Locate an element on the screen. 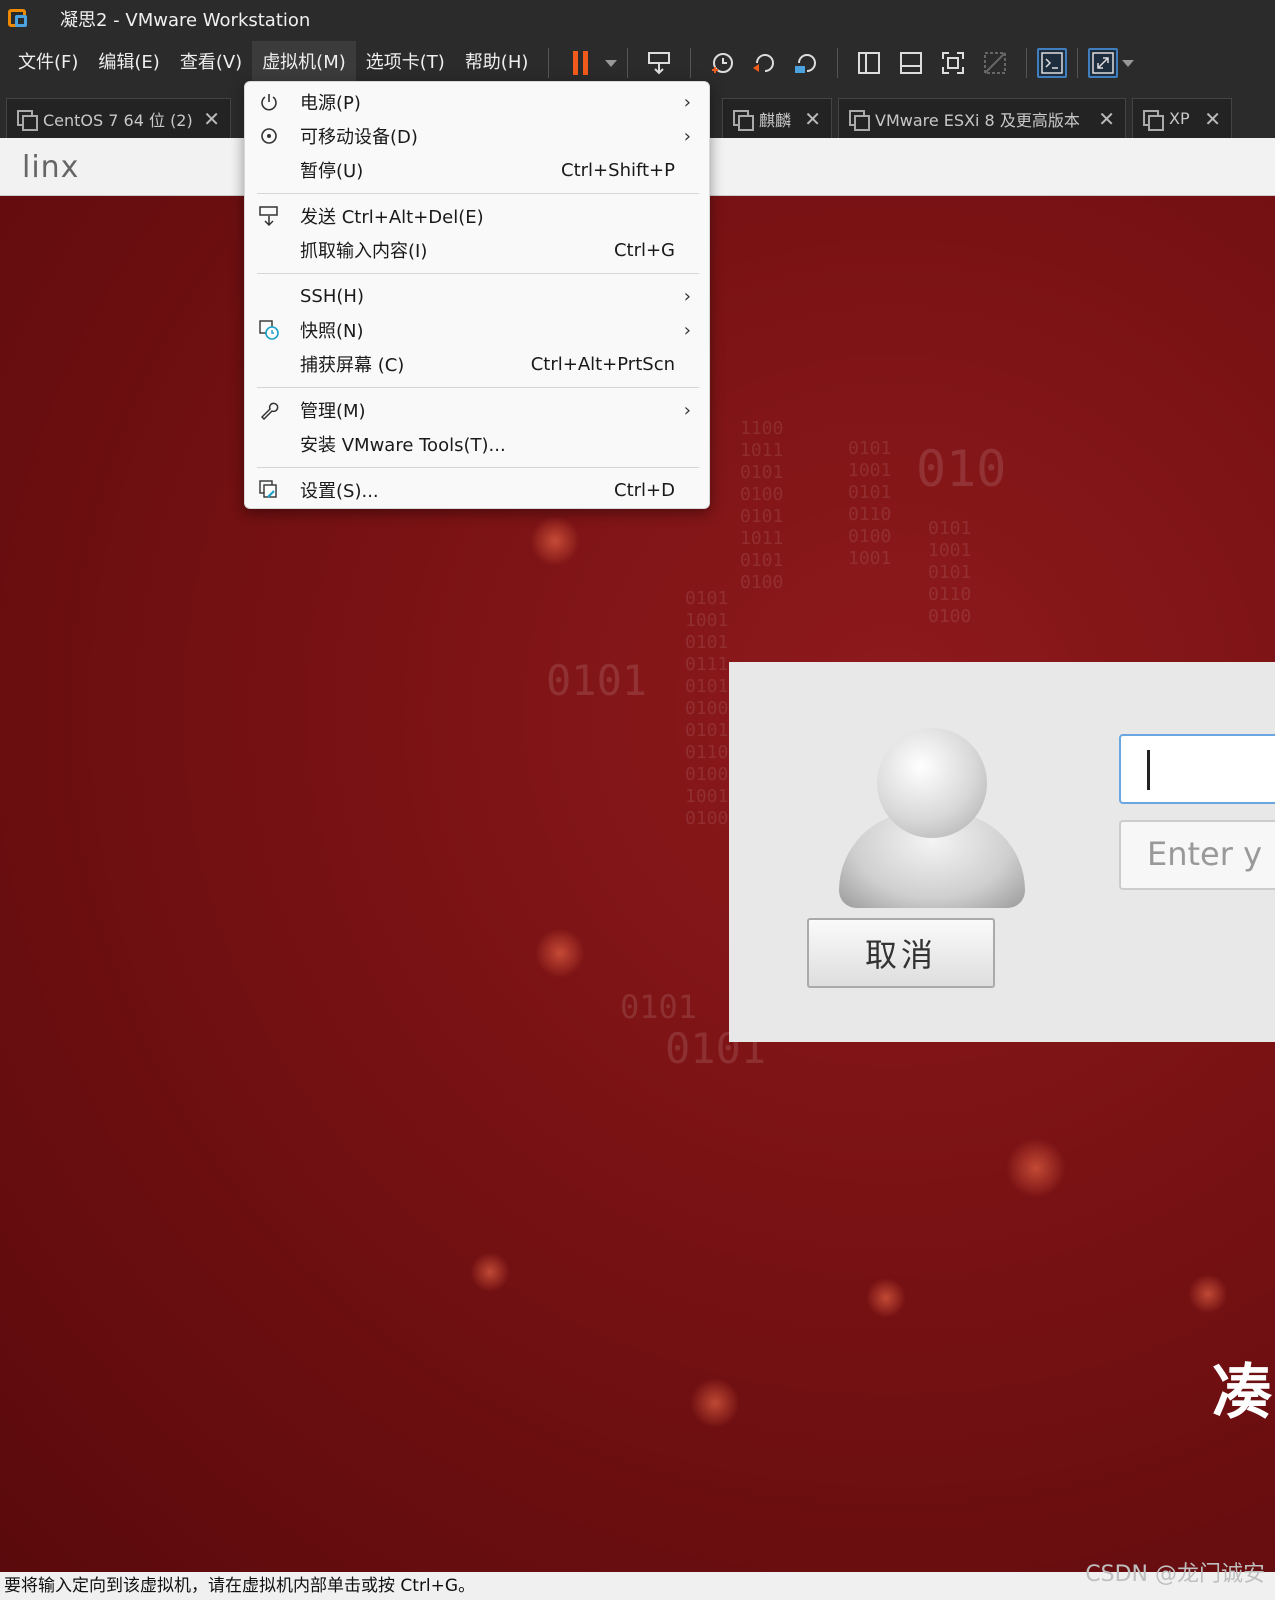  full-screen-button is located at coordinates (953, 63).